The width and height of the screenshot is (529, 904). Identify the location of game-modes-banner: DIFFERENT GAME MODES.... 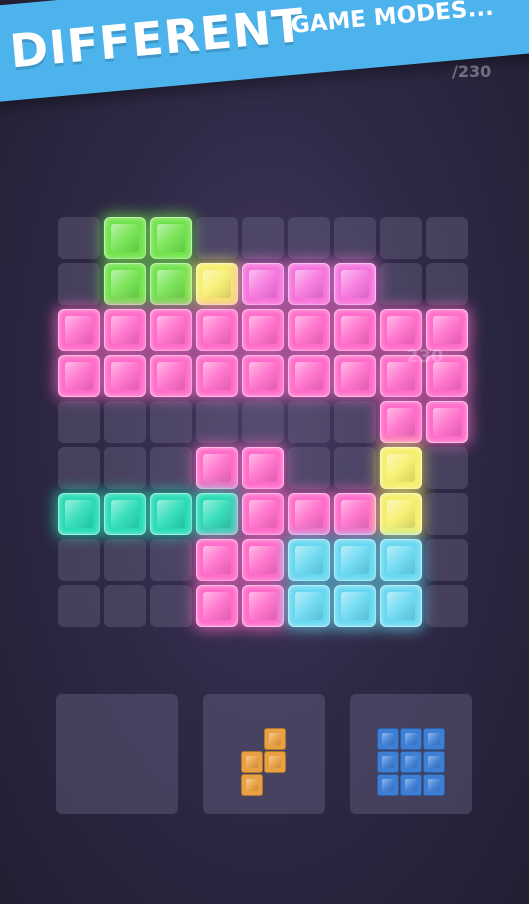
(264, 52).